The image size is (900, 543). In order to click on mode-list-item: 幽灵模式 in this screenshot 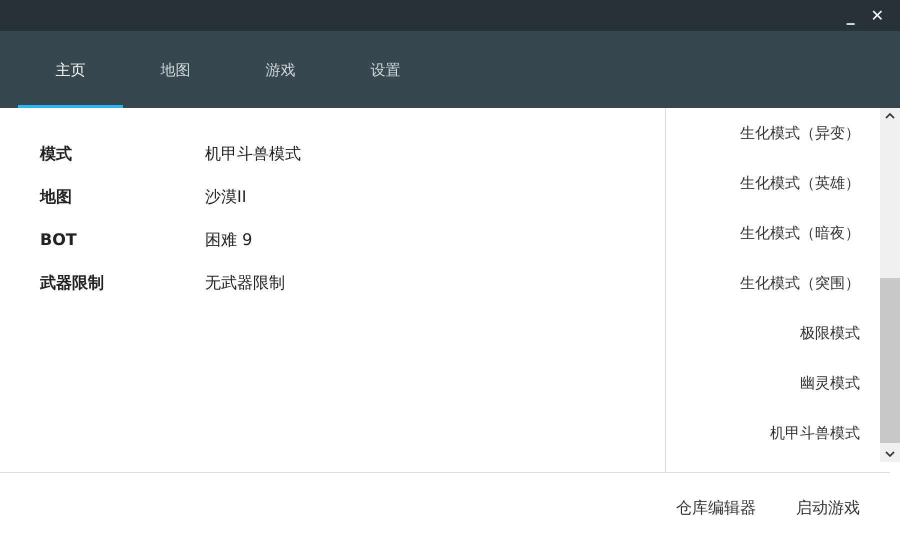, I will do `click(830, 383)`.